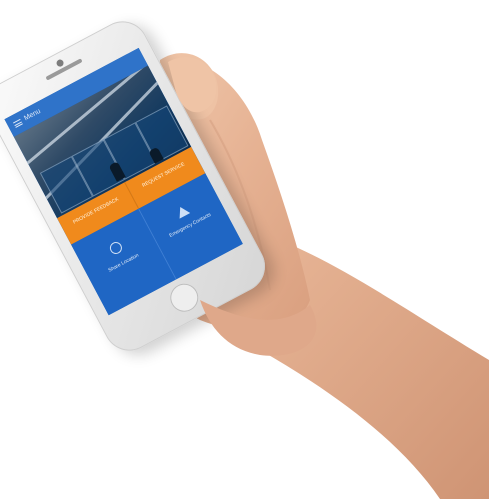  Describe the element at coordinates (123, 263) in the screenshot. I see `tile-label: Share Location` at that location.